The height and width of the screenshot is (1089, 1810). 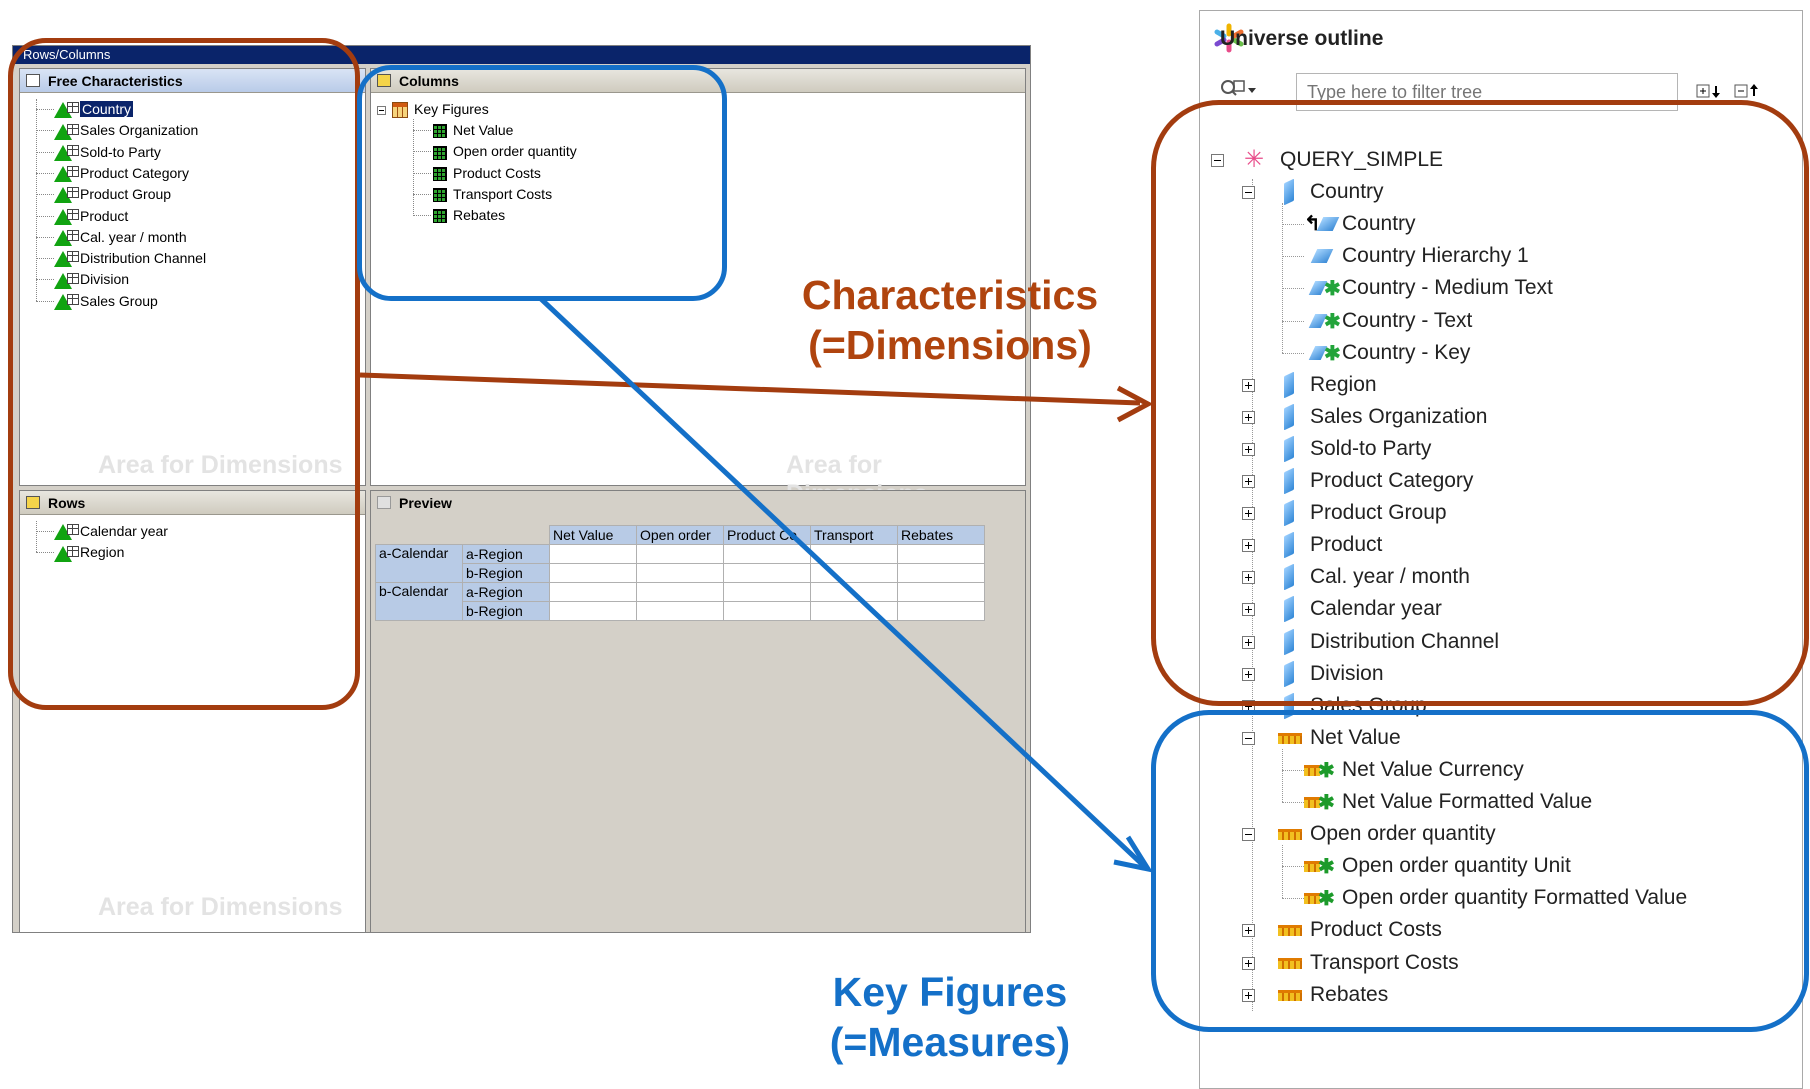 What do you see at coordinates (756, 397) in the screenshot?
I see `characteristics-arrow` at bounding box center [756, 397].